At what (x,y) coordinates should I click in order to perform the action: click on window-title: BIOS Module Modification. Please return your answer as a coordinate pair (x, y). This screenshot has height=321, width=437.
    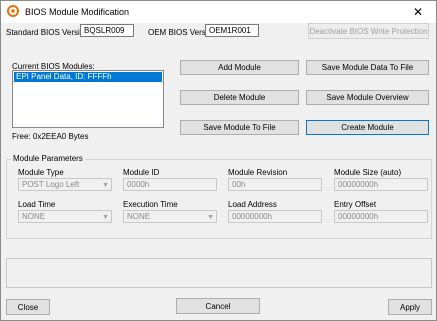
    Looking at the image, I should click on (77, 12).